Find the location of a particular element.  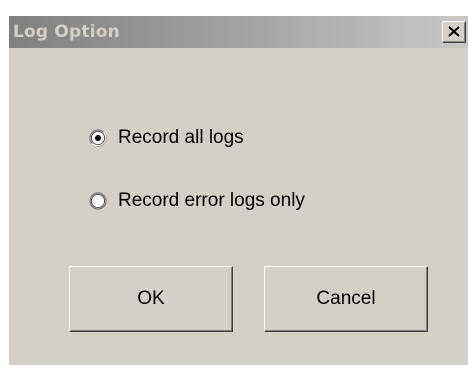

radio-unselected-icon is located at coordinates (98, 201).